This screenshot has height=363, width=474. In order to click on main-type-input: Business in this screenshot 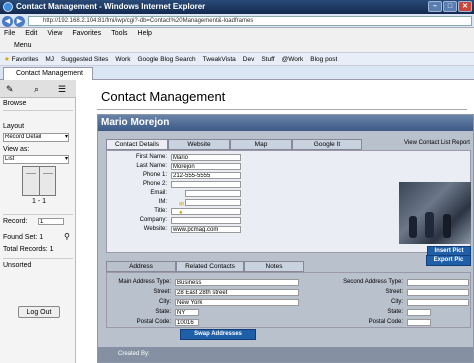, I will do `click(237, 282)`.